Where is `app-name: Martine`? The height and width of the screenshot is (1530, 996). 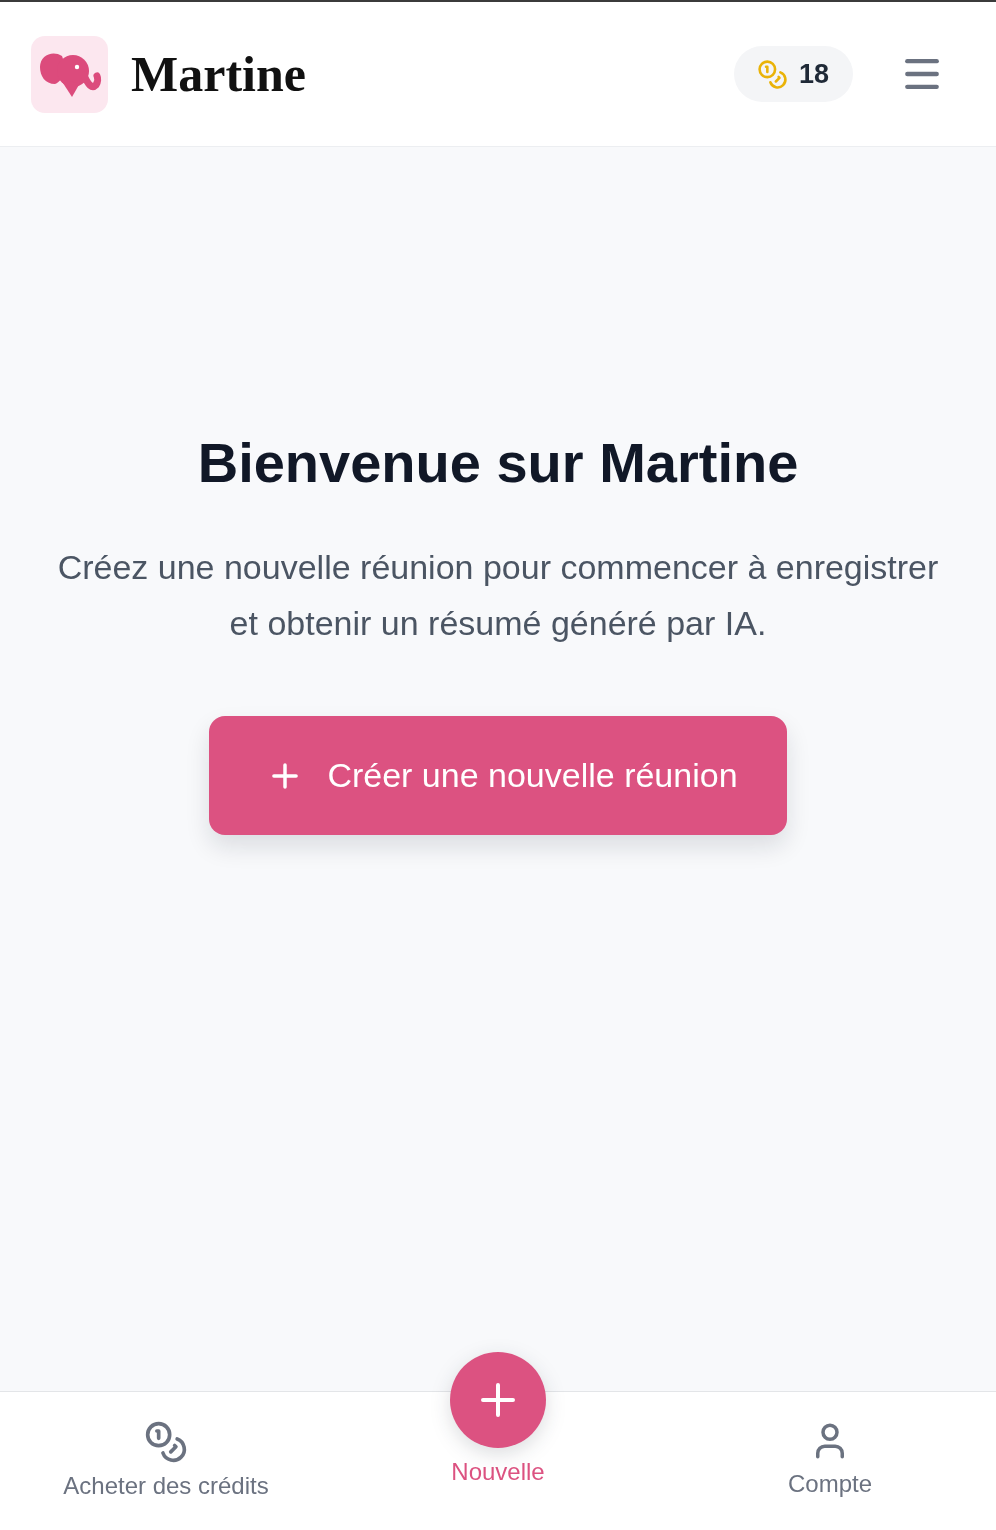
app-name: Martine is located at coordinates (218, 74).